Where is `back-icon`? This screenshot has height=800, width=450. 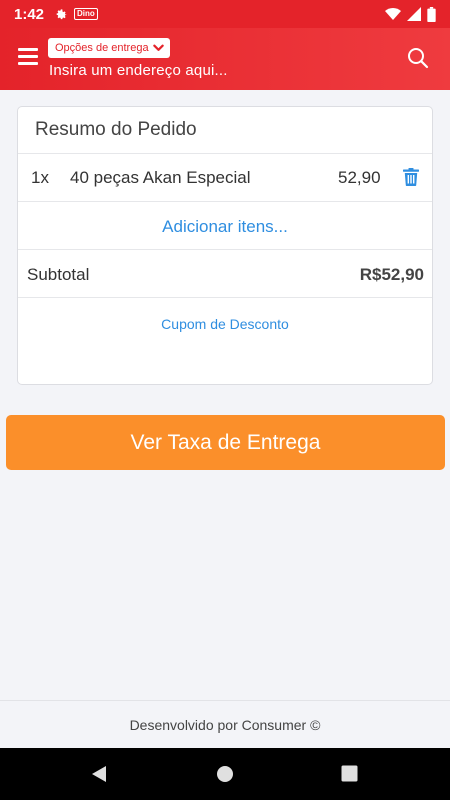 back-icon is located at coordinates (99, 774).